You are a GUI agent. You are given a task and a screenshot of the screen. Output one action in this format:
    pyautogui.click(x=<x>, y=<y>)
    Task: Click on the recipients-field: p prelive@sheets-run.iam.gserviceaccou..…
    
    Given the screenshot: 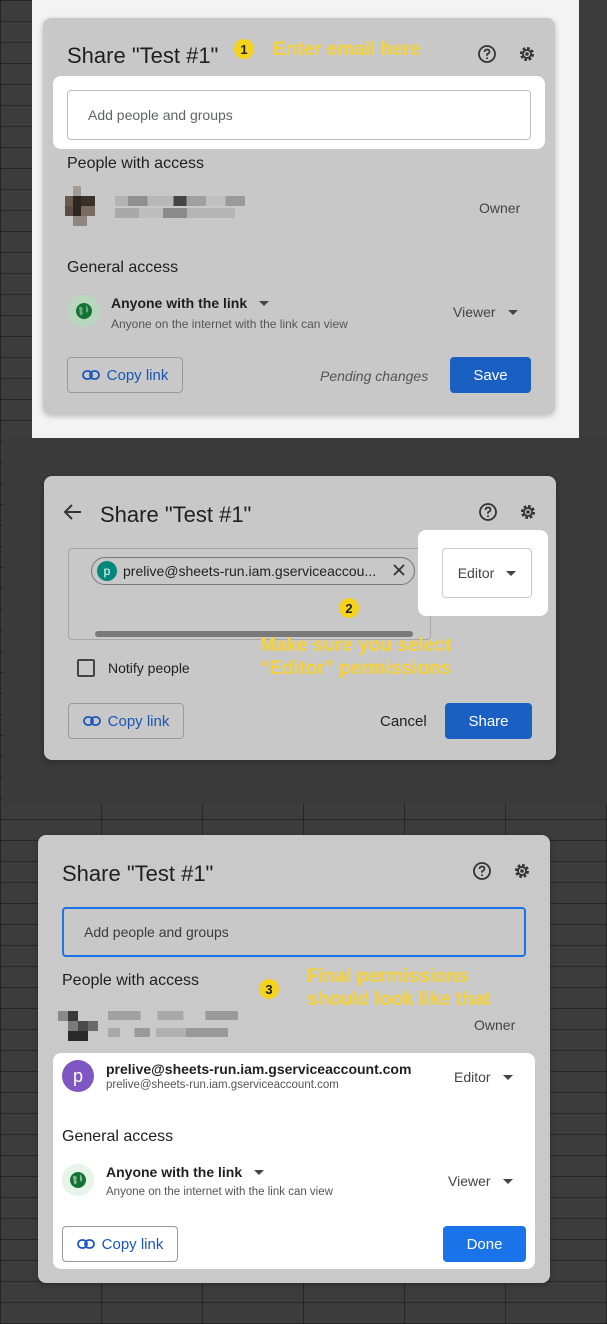 What is the action you would take?
    pyautogui.click(x=249, y=594)
    